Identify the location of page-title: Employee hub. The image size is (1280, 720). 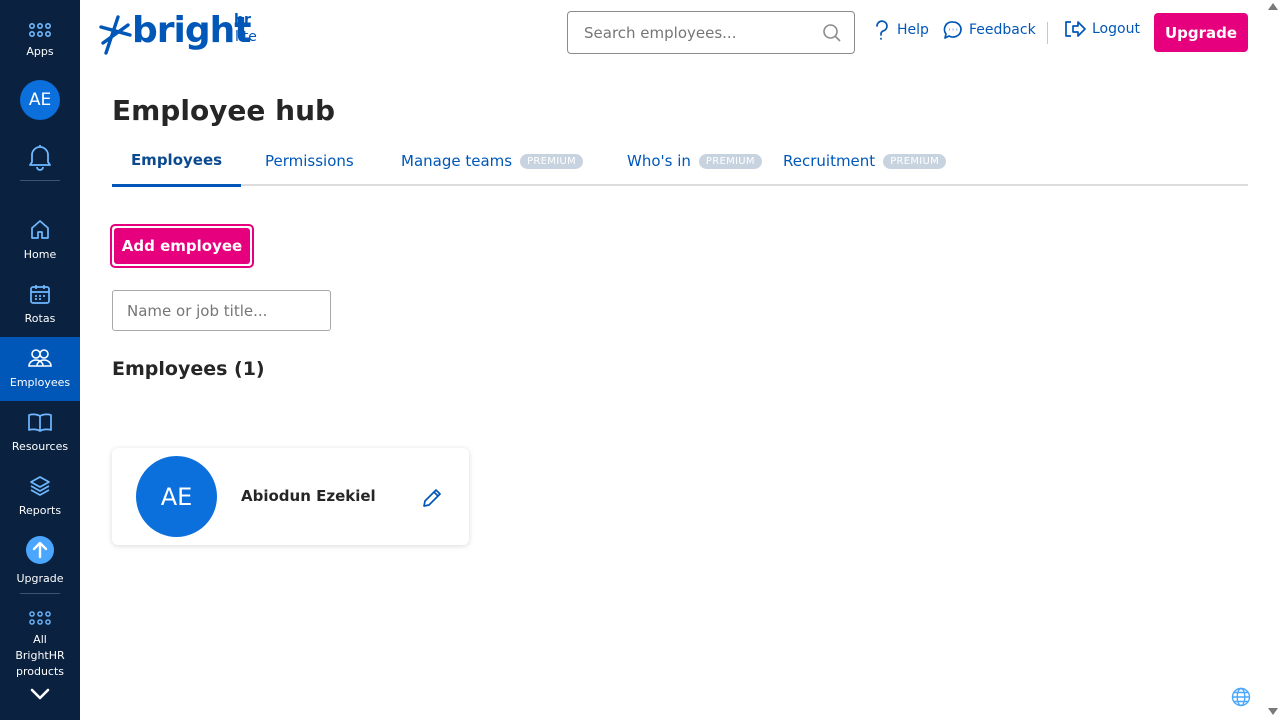
(224, 110).